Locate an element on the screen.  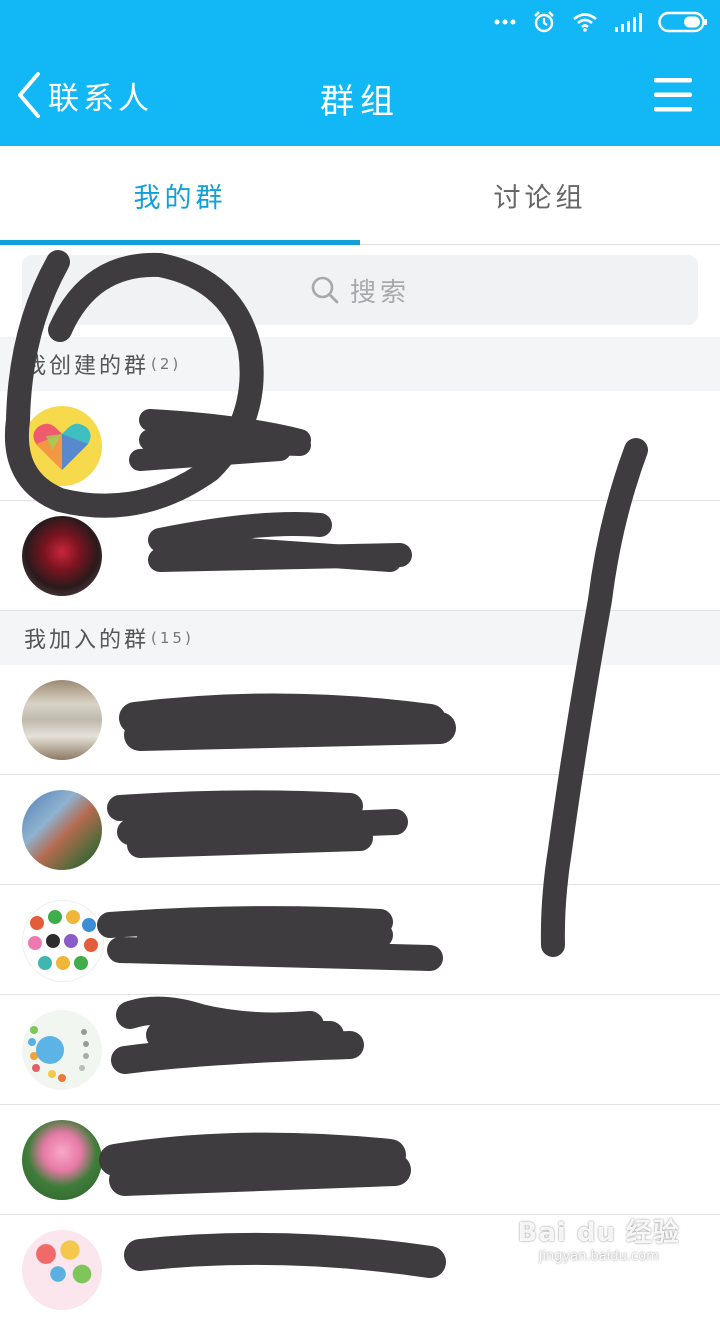
ellipsis-icon is located at coordinates (505, 22).